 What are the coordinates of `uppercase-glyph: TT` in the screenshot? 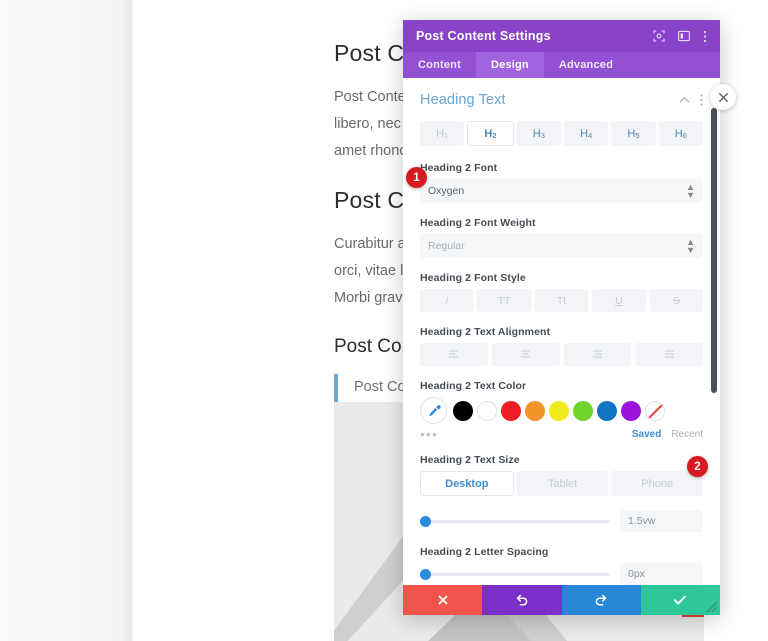 It's located at (504, 300).